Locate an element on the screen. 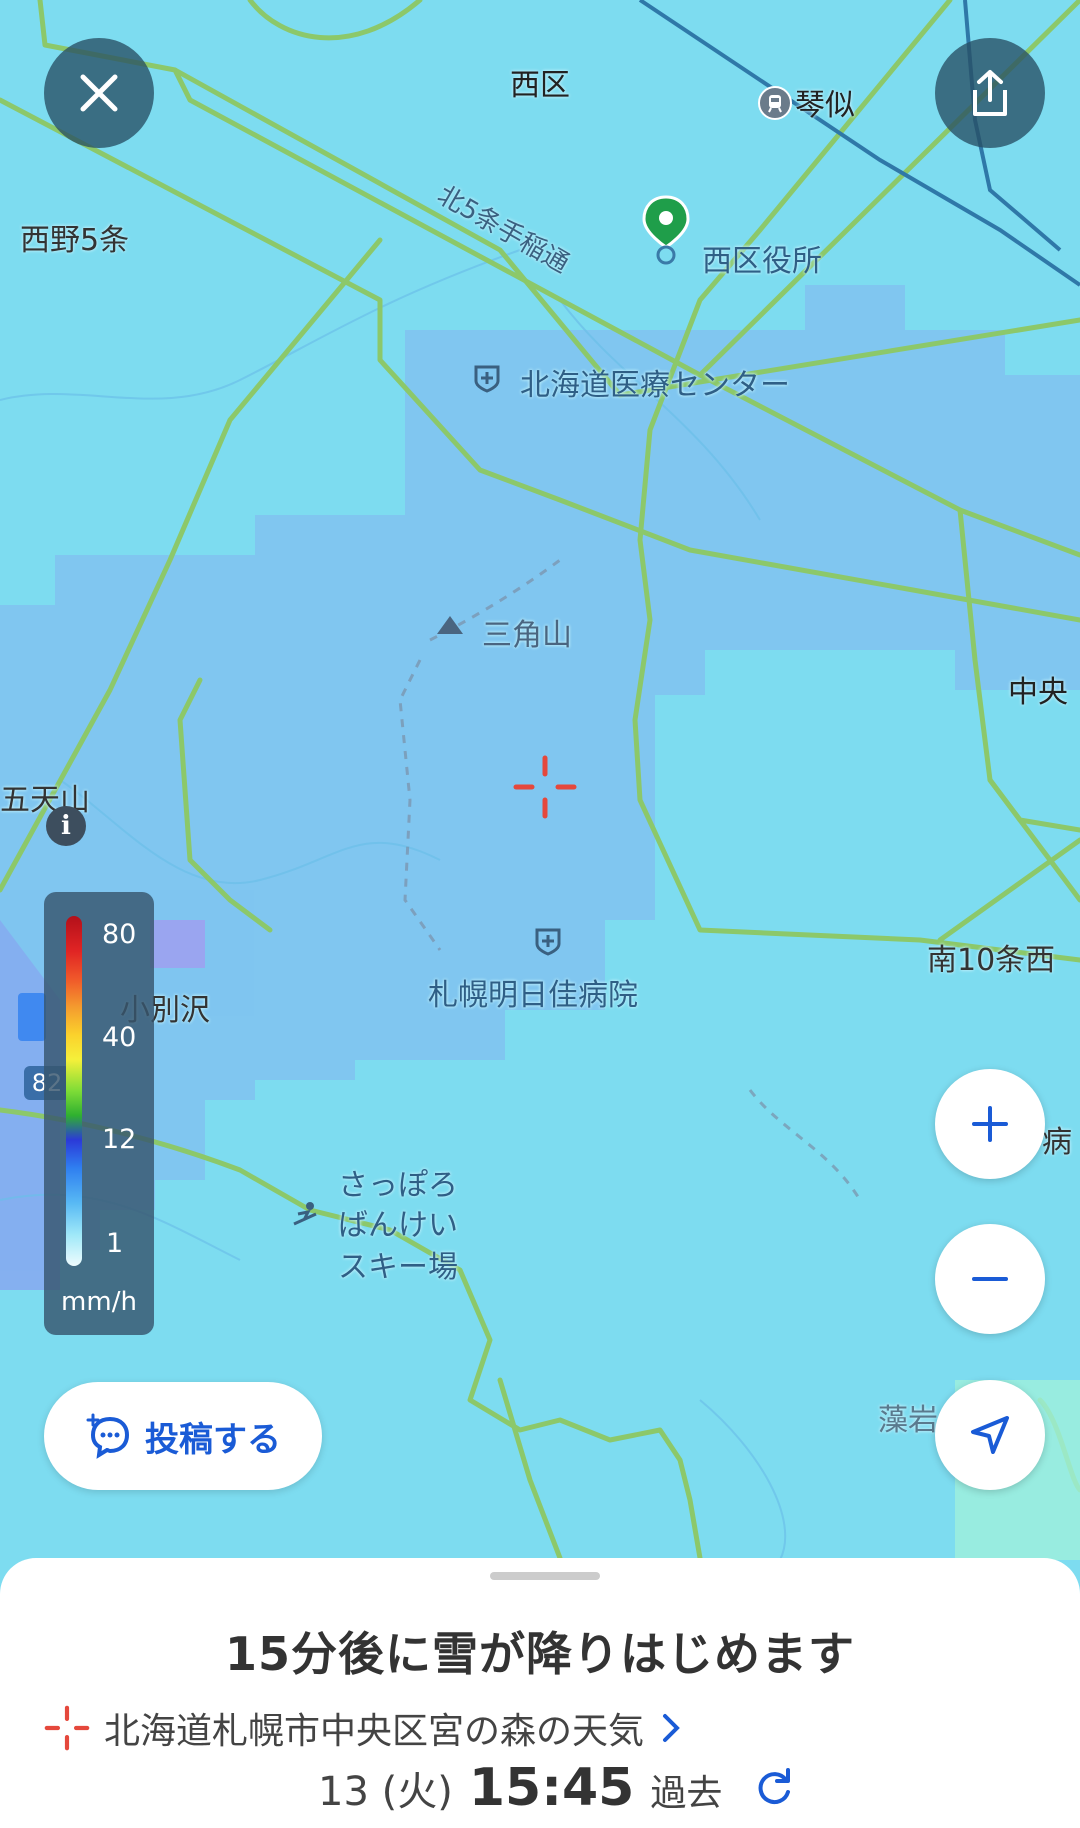  zoom-in-icon is located at coordinates (990, 1124).